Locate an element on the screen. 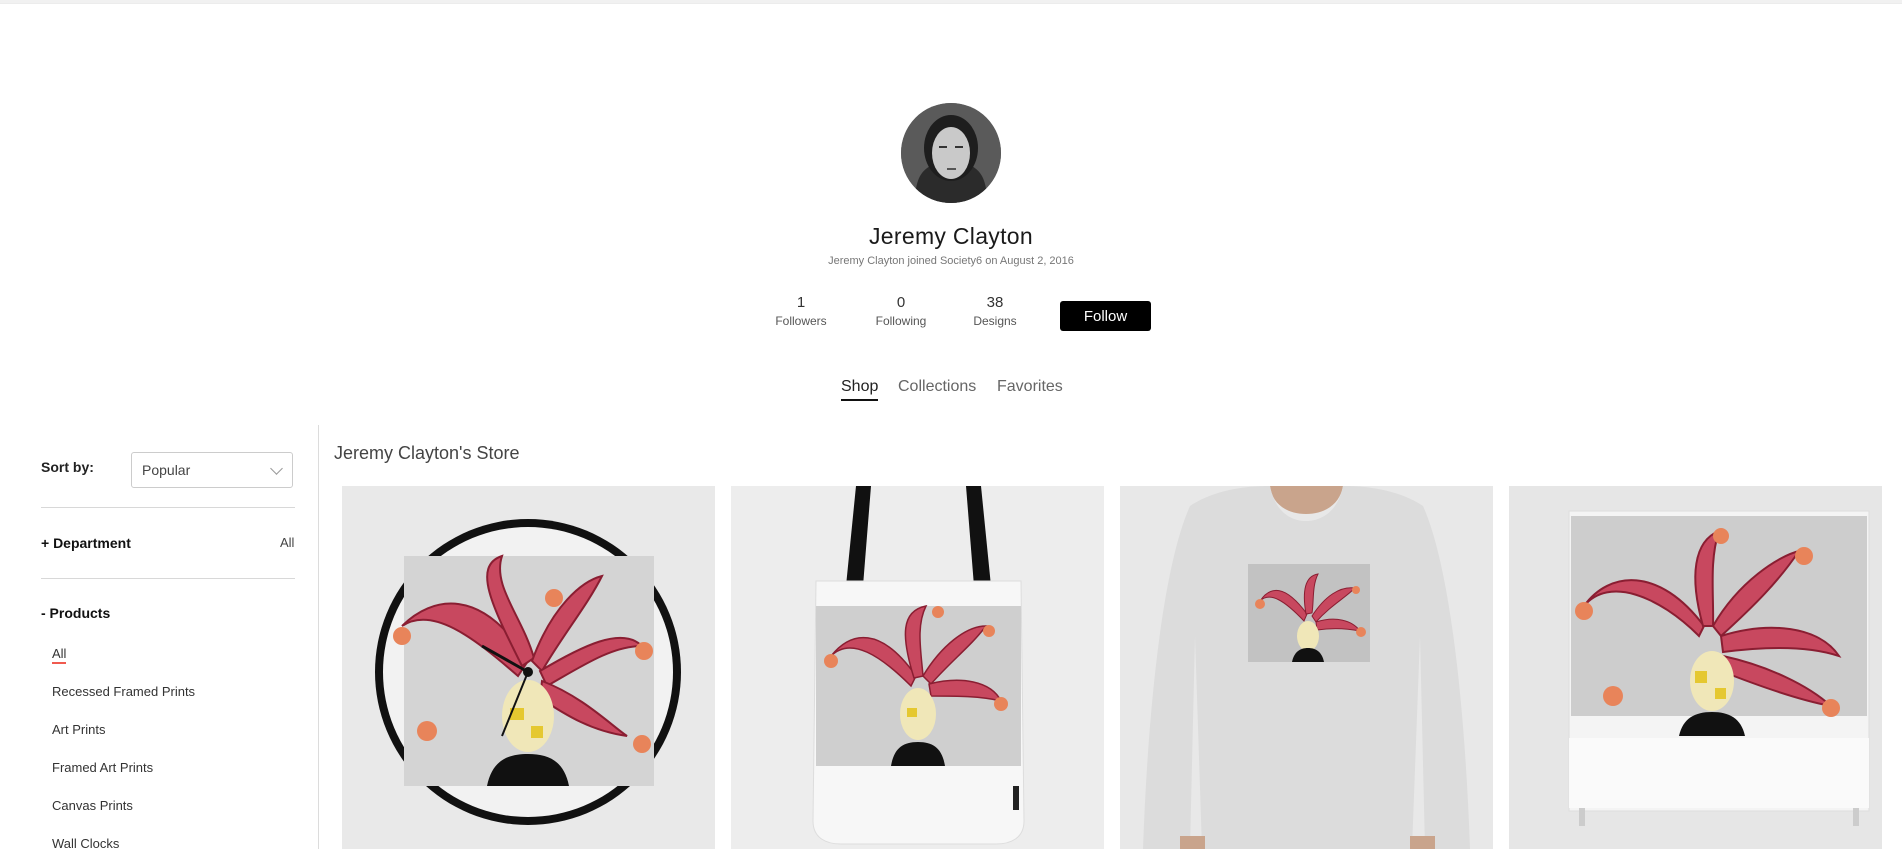 The width and height of the screenshot is (1902, 851). product-card-shower-curtain is located at coordinates (1695, 667).